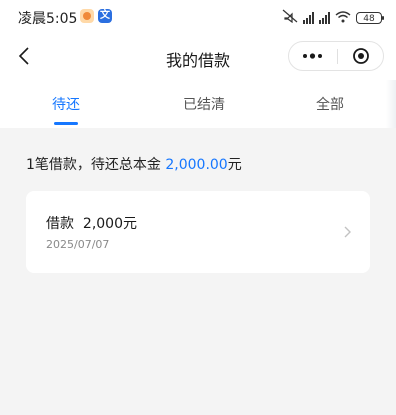 This screenshot has width=396, height=415. I want to click on chevron-right-icon, so click(347, 231).